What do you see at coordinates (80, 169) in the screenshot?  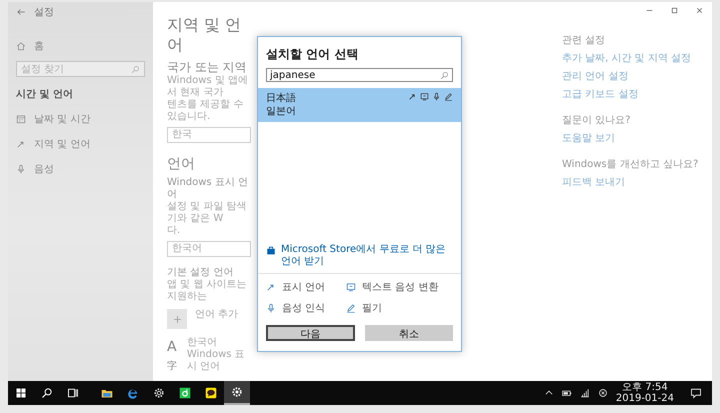 I see `sidebar-item: 음성` at bounding box center [80, 169].